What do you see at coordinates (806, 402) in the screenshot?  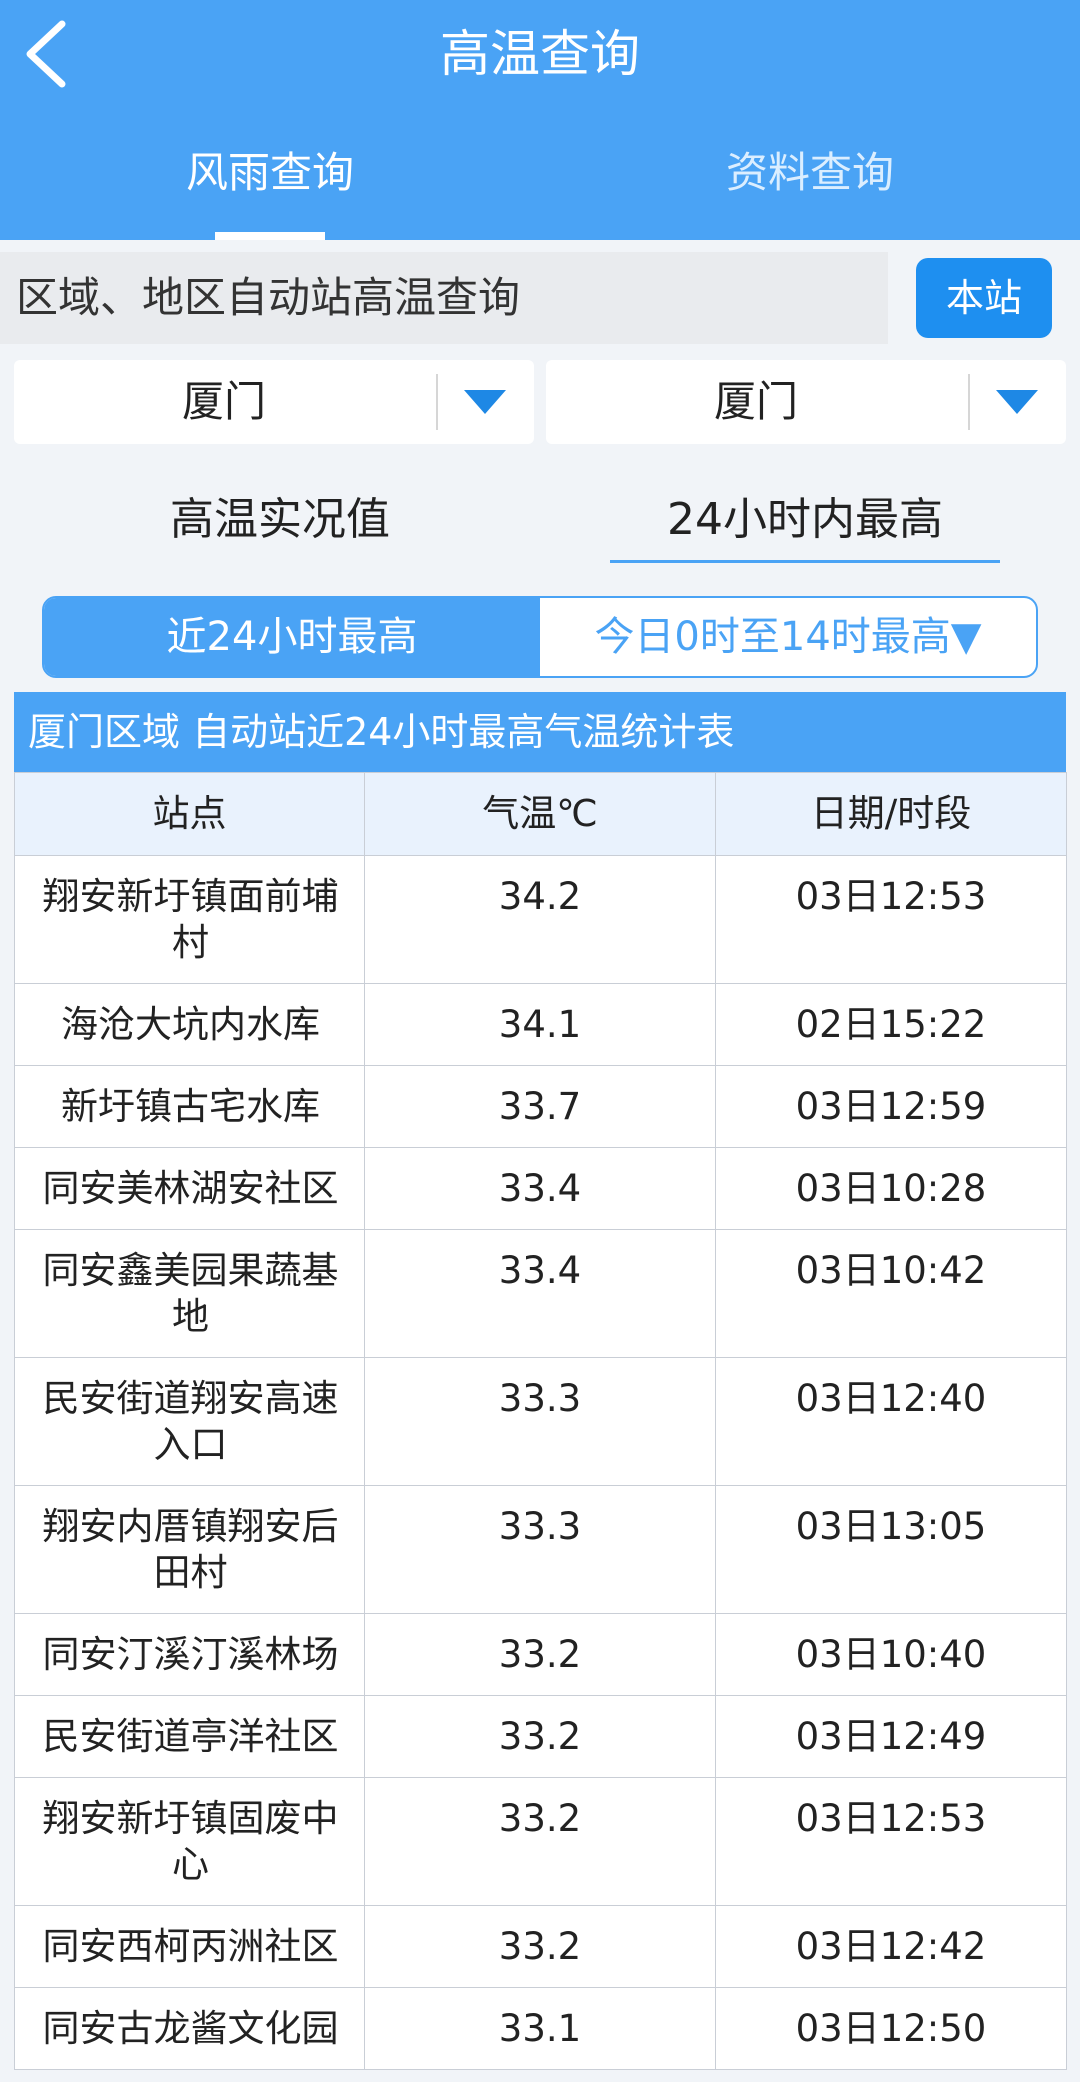 I see `area-select: 厦门` at bounding box center [806, 402].